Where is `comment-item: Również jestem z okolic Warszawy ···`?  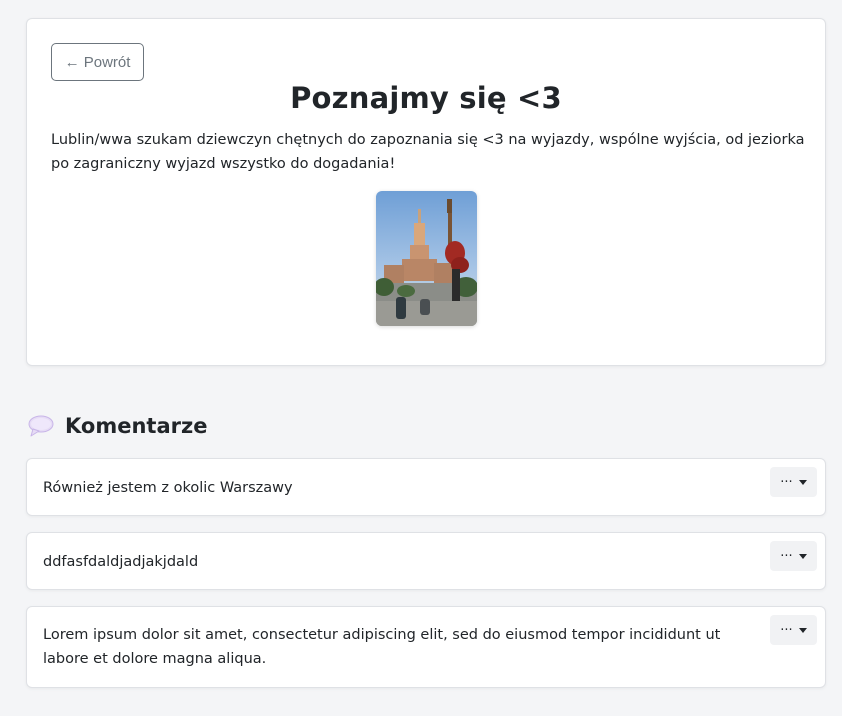 comment-item: Również jestem z okolic Warszawy ··· is located at coordinates (426, 487).